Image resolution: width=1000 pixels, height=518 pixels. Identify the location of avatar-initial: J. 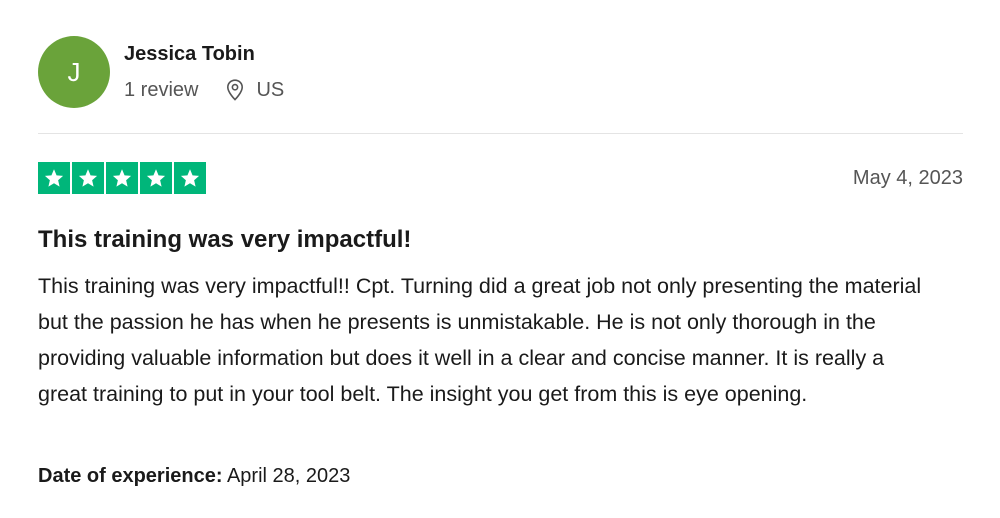
(74, 71).